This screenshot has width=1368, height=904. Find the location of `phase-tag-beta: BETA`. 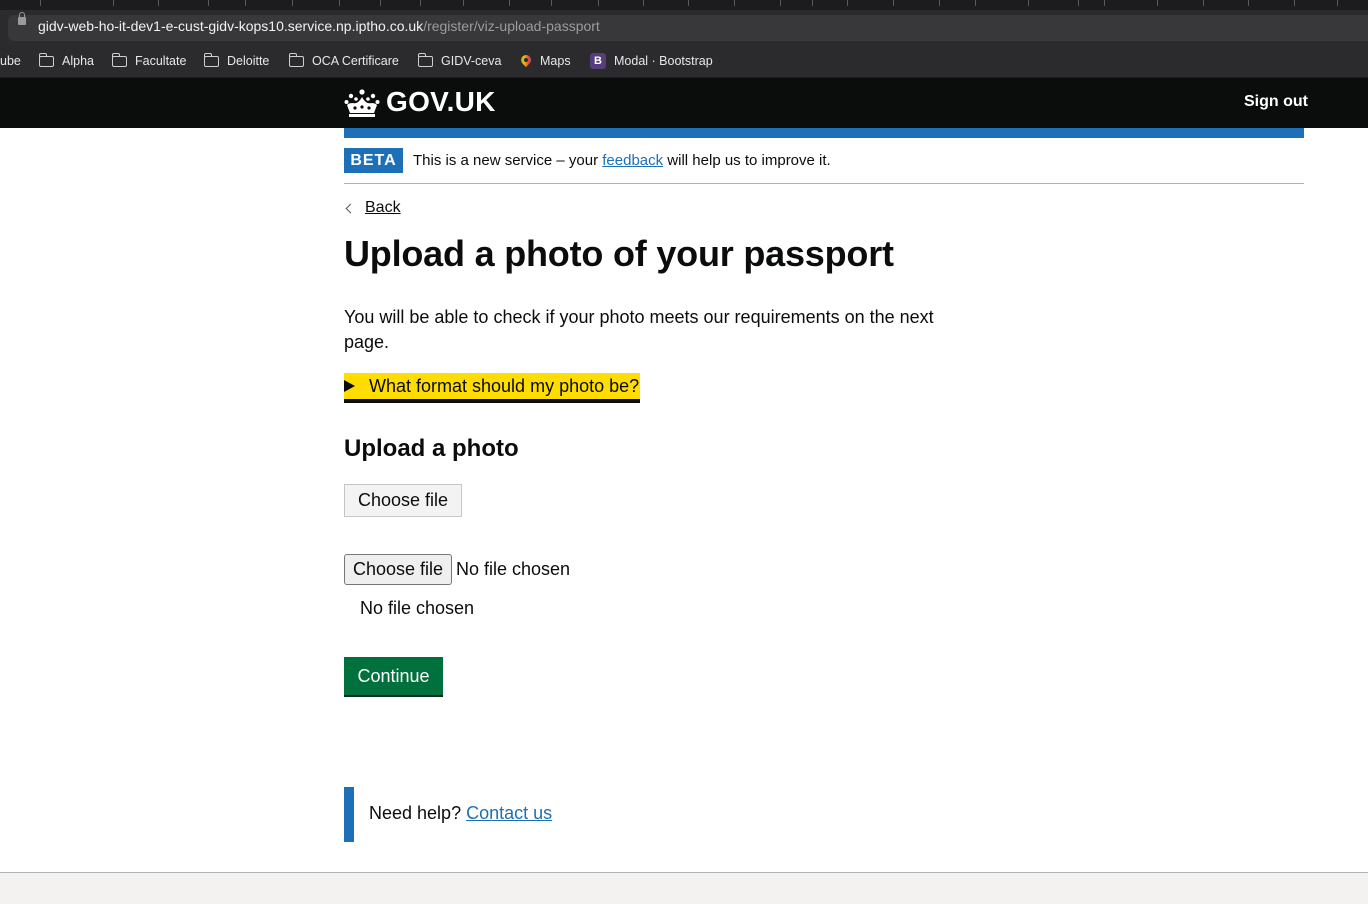

phase-tag-beta: BETA is located at coordinates (373, 160).